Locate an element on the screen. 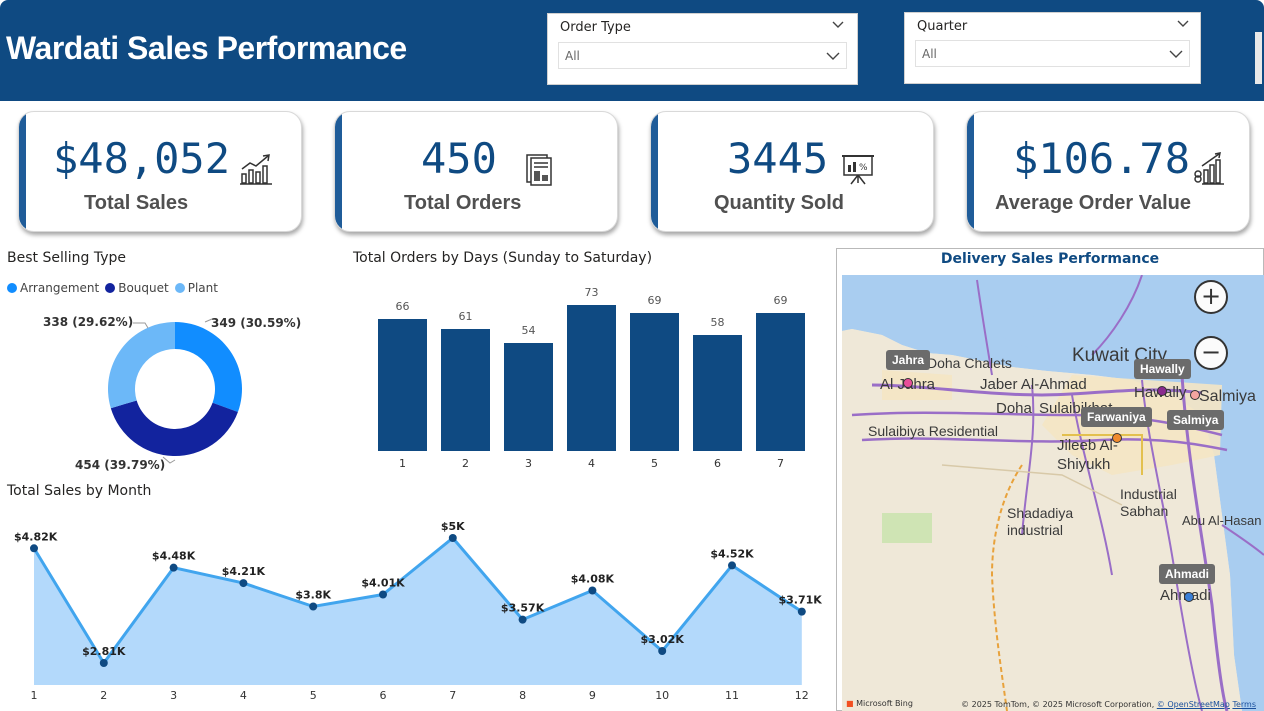  map-place-label: Shadadiya industrial is located at coordinates (1040, 521).